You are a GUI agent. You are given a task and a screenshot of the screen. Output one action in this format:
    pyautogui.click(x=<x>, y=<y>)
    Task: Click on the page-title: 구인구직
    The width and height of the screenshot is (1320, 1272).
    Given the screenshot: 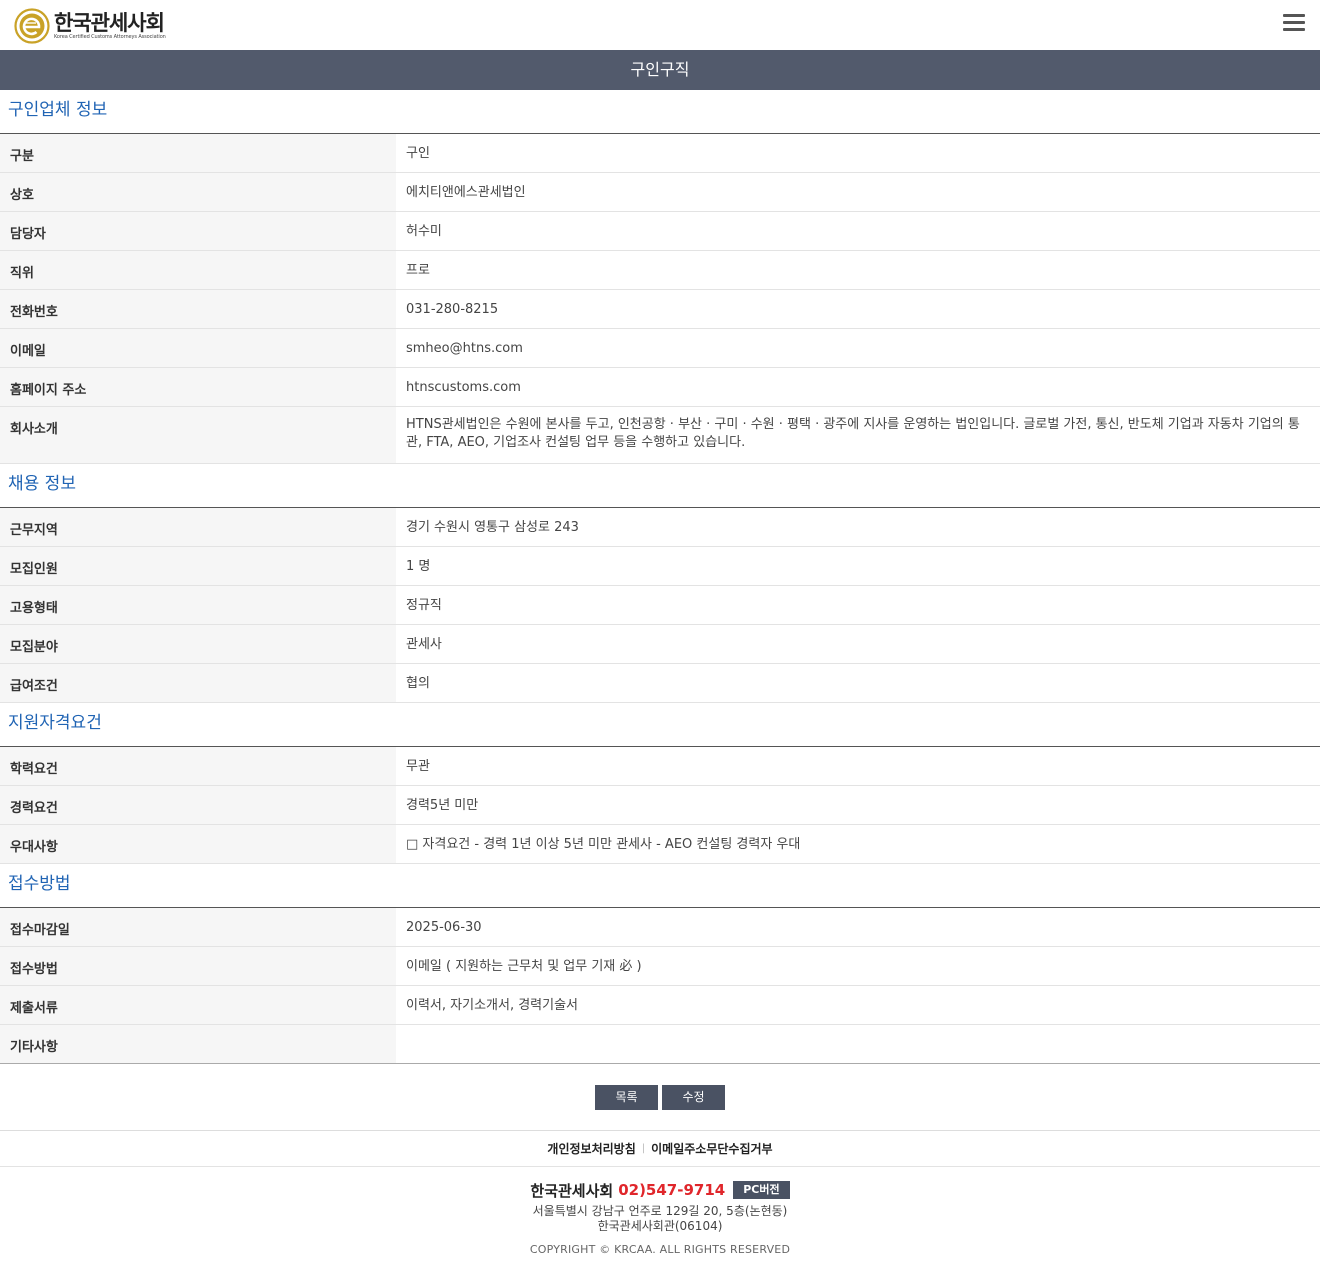 What is the action you would take?
    pyautogui.click(x=660, y=70)
    